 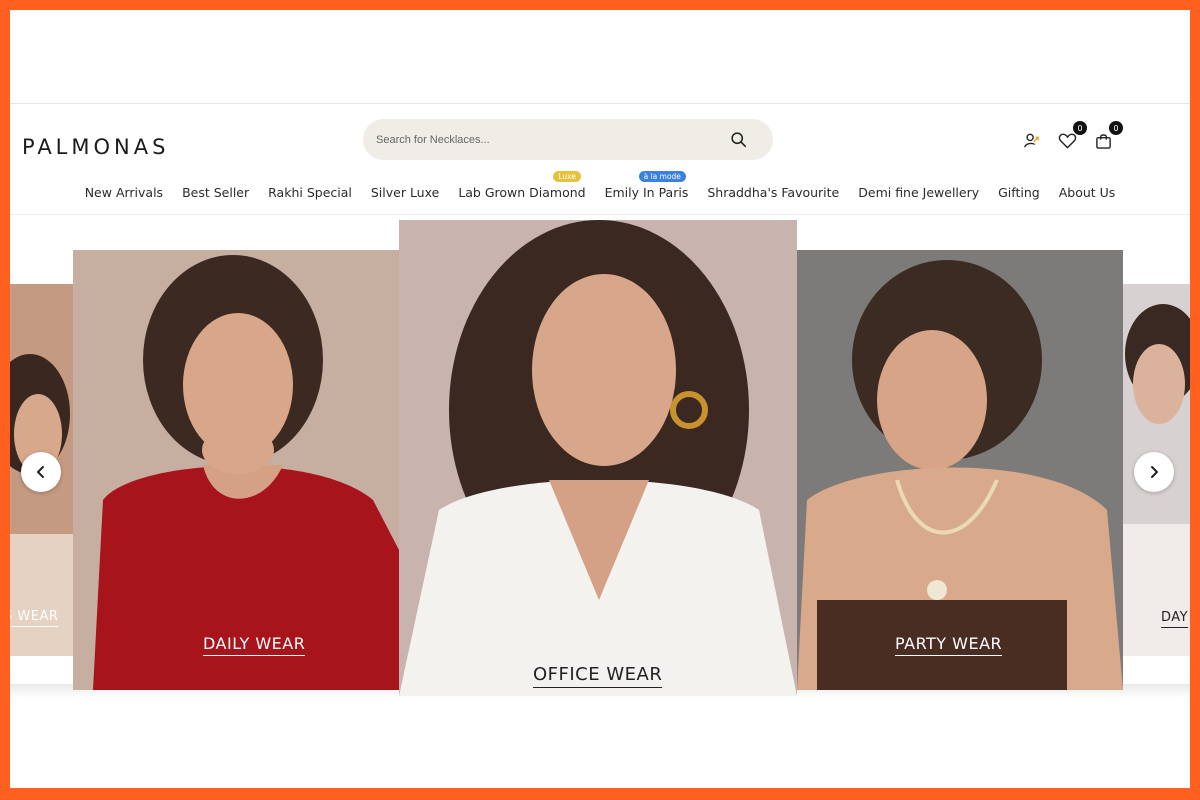 I want to click on announcement-bar, so click(x=600, y=57).